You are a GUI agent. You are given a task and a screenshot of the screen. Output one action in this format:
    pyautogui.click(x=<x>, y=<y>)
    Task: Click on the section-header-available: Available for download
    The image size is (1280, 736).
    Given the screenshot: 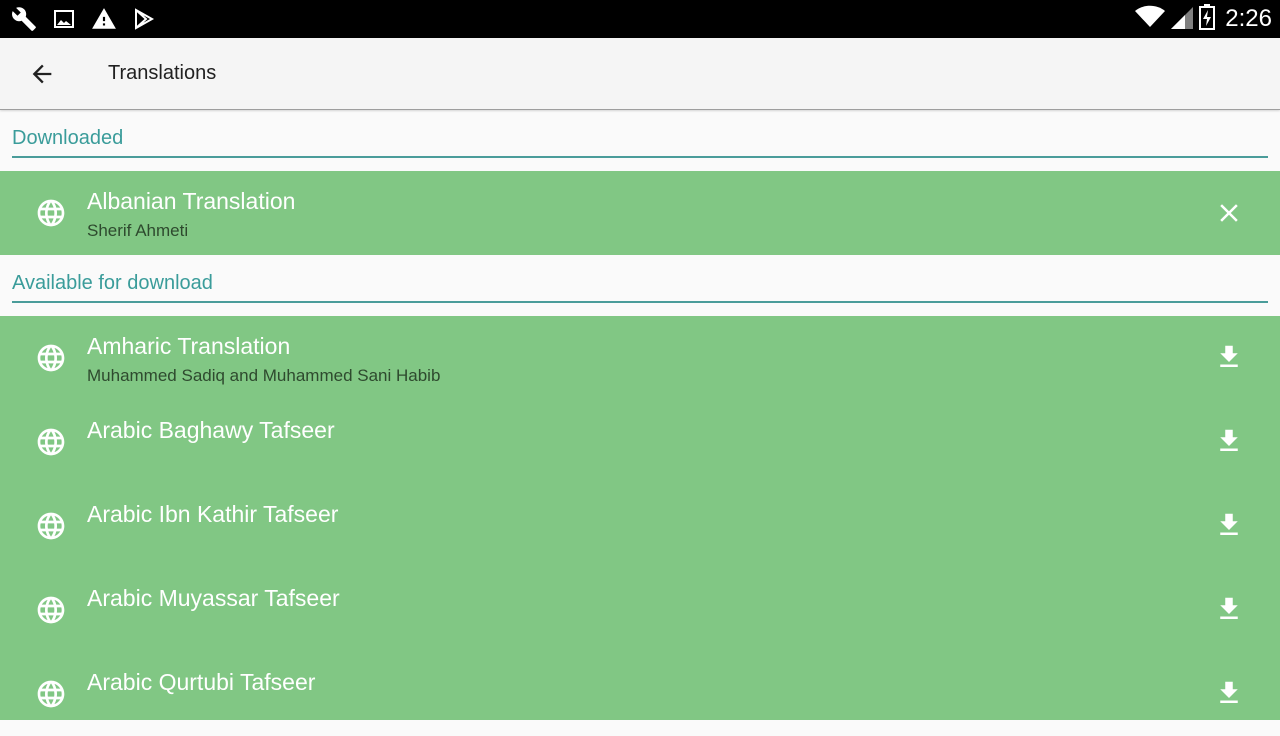 What is the action you would take?
    pyautogui.click(x=640, y=280)
    